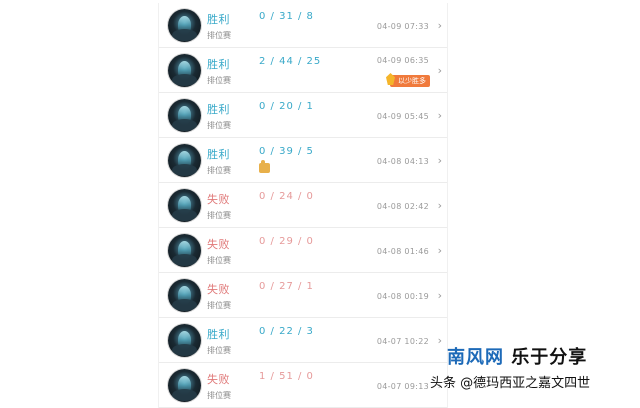  Describe the element at coordinates (264, 166) in the screenshot. I see `thumb-up-icon` at that location.